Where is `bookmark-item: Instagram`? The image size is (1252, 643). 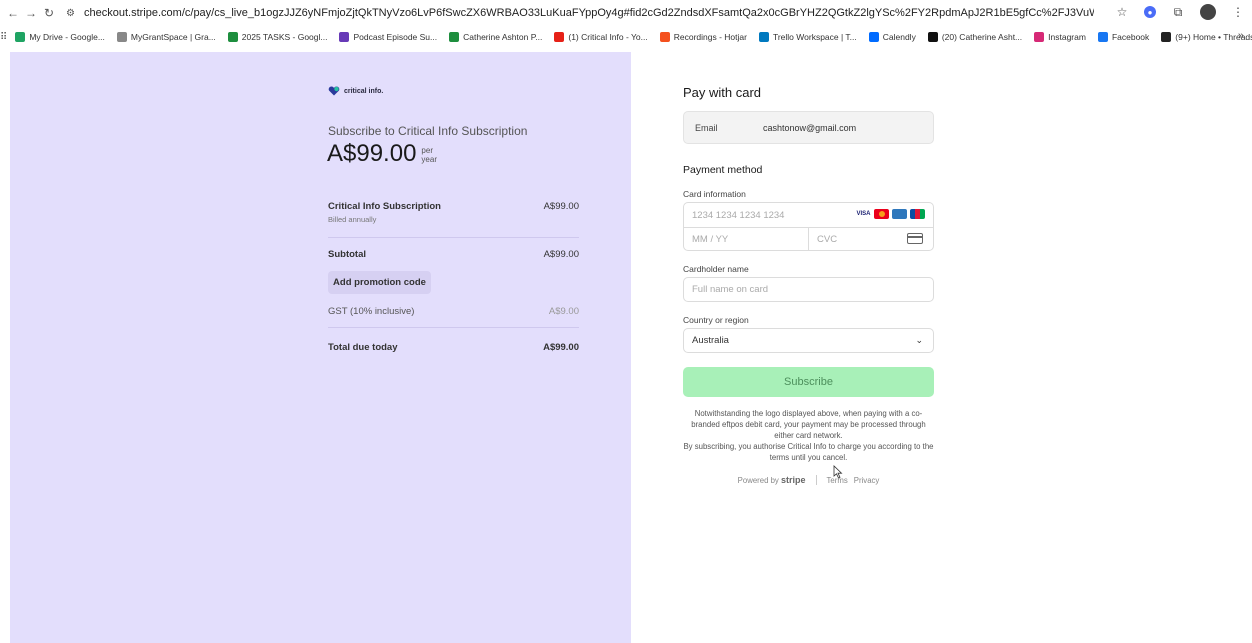
bookmark-item: Instagram is located at coordinates (1060, 37).